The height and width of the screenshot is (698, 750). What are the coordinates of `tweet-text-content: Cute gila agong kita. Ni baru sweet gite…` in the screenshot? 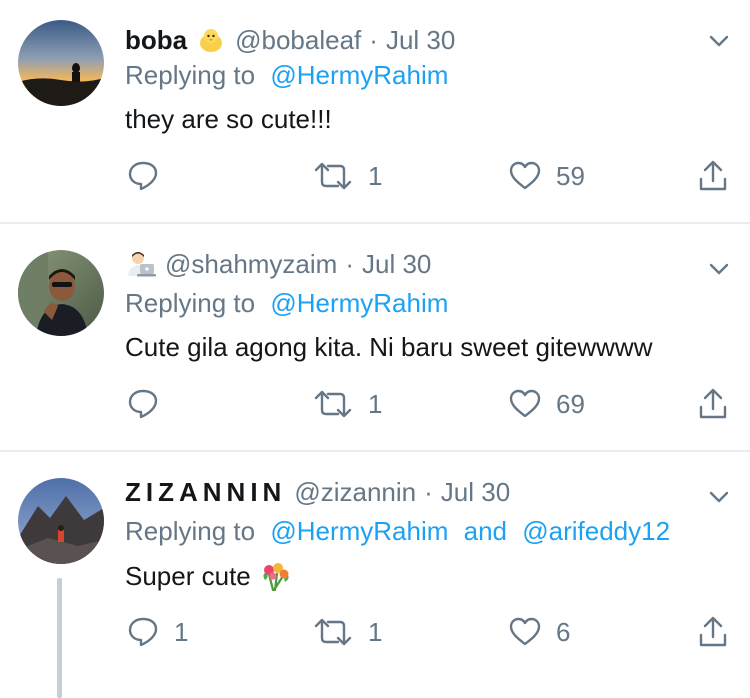 It's located at (389, 347).